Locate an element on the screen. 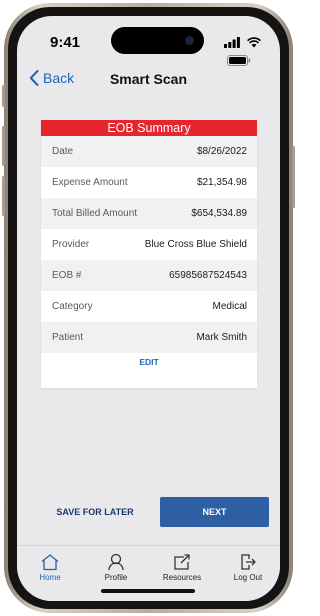 The image size is (320, 616). power-button is located at coordinates (293, 177).